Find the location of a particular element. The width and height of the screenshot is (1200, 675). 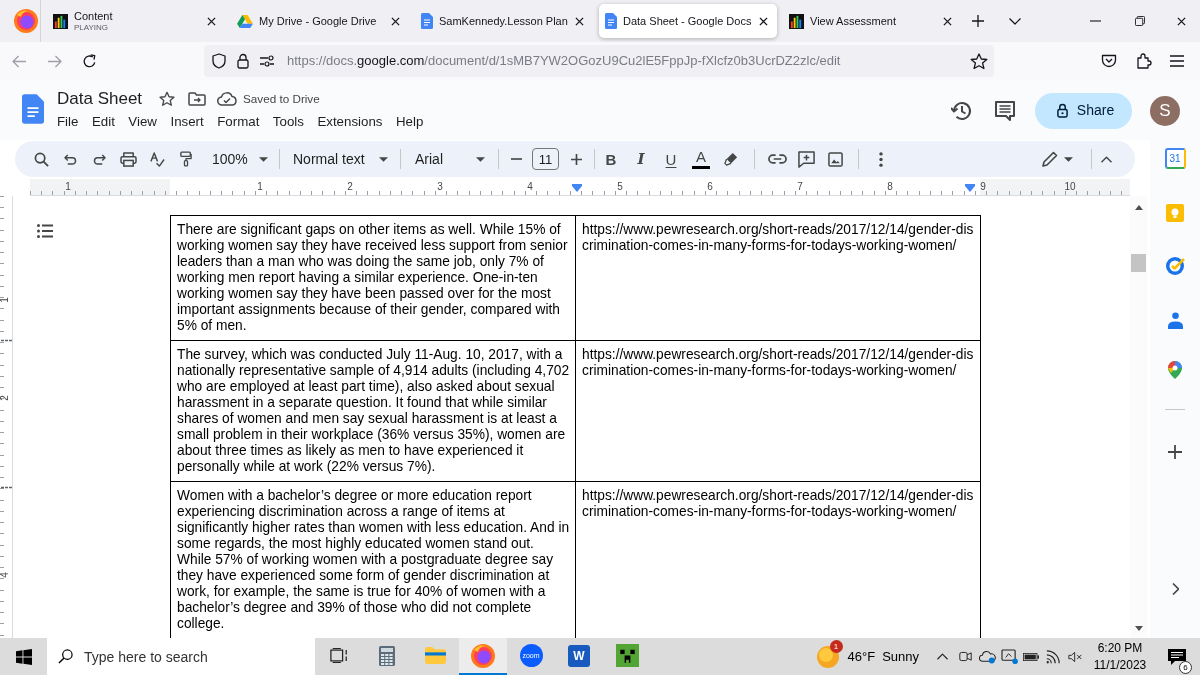

ruler-number: 8 is located at coordinates (890, 187).